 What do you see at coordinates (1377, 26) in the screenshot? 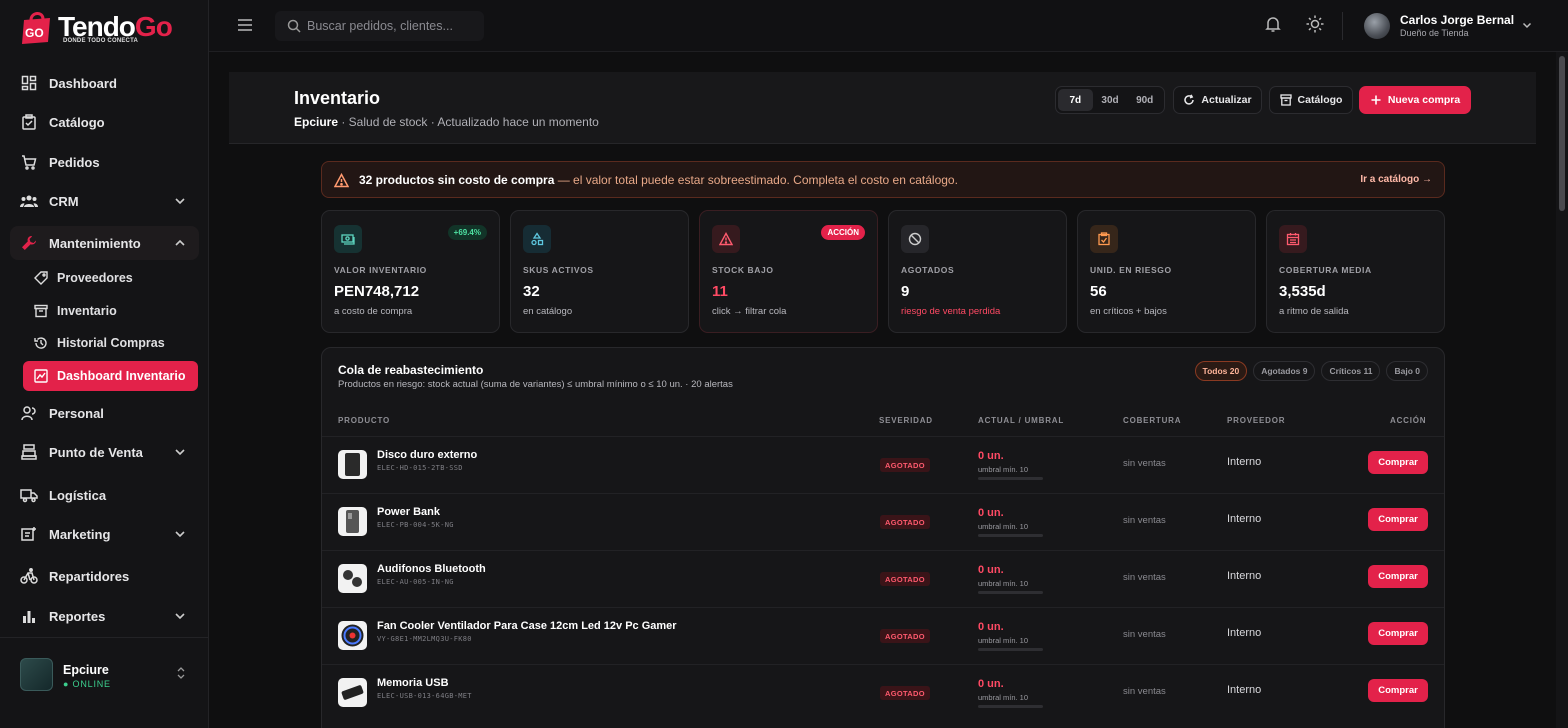
I see `avatar` at bounding box center [1377, 26].